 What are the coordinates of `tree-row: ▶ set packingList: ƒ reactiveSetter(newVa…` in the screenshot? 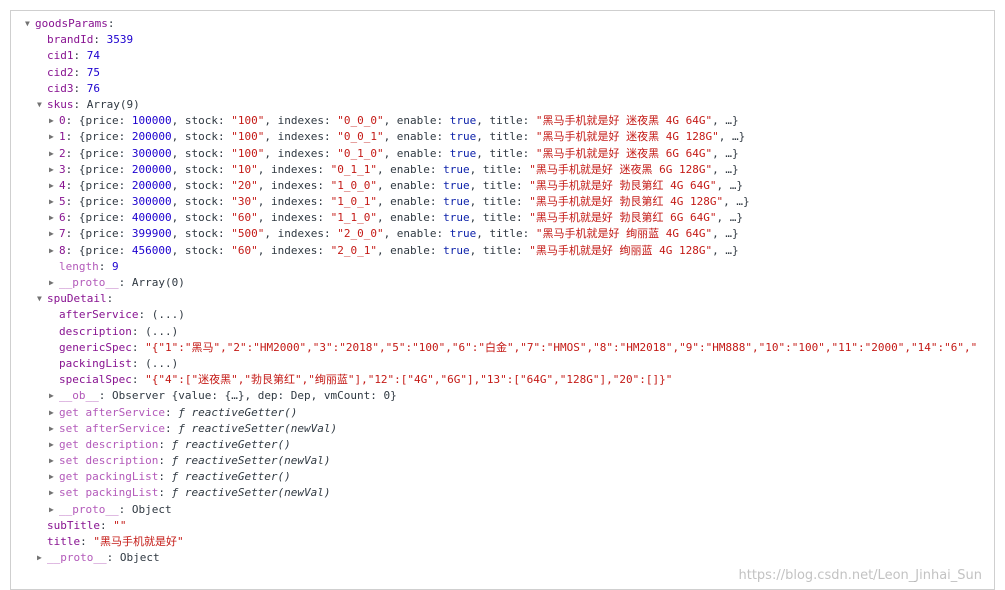 It's located at (502, 493).